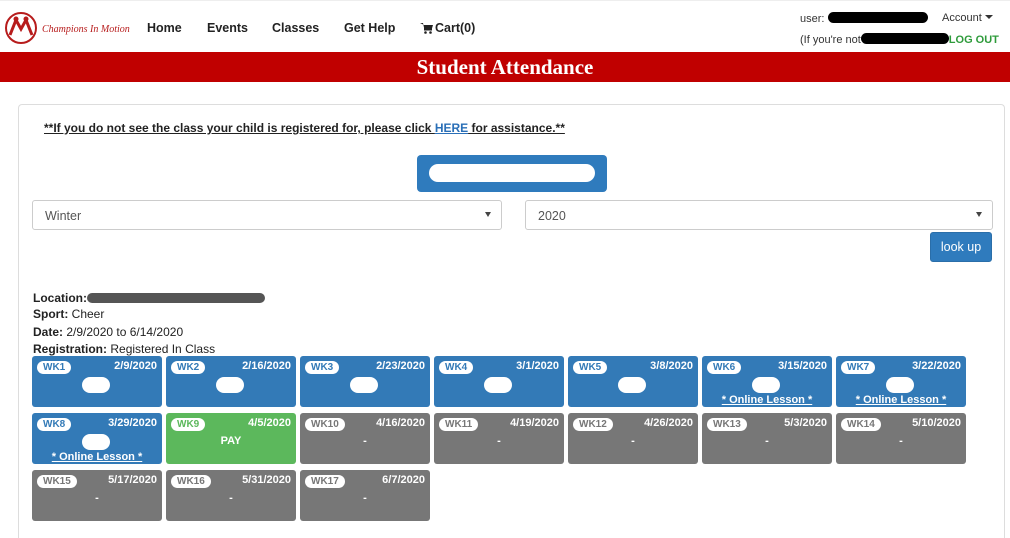 The image size is (1010, 538). What do you see at coordinates (365, 438) in the screenshot?
I see `week-tile: WK10 4/16/2020-` at bounding box center [365, 438].